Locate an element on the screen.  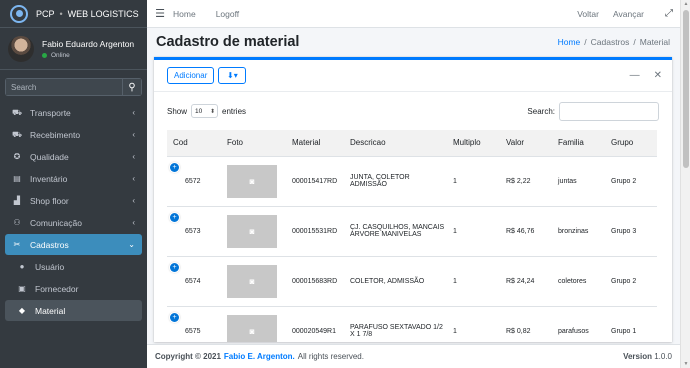
box-icon: ◆ is located at coordinates (22, 310).